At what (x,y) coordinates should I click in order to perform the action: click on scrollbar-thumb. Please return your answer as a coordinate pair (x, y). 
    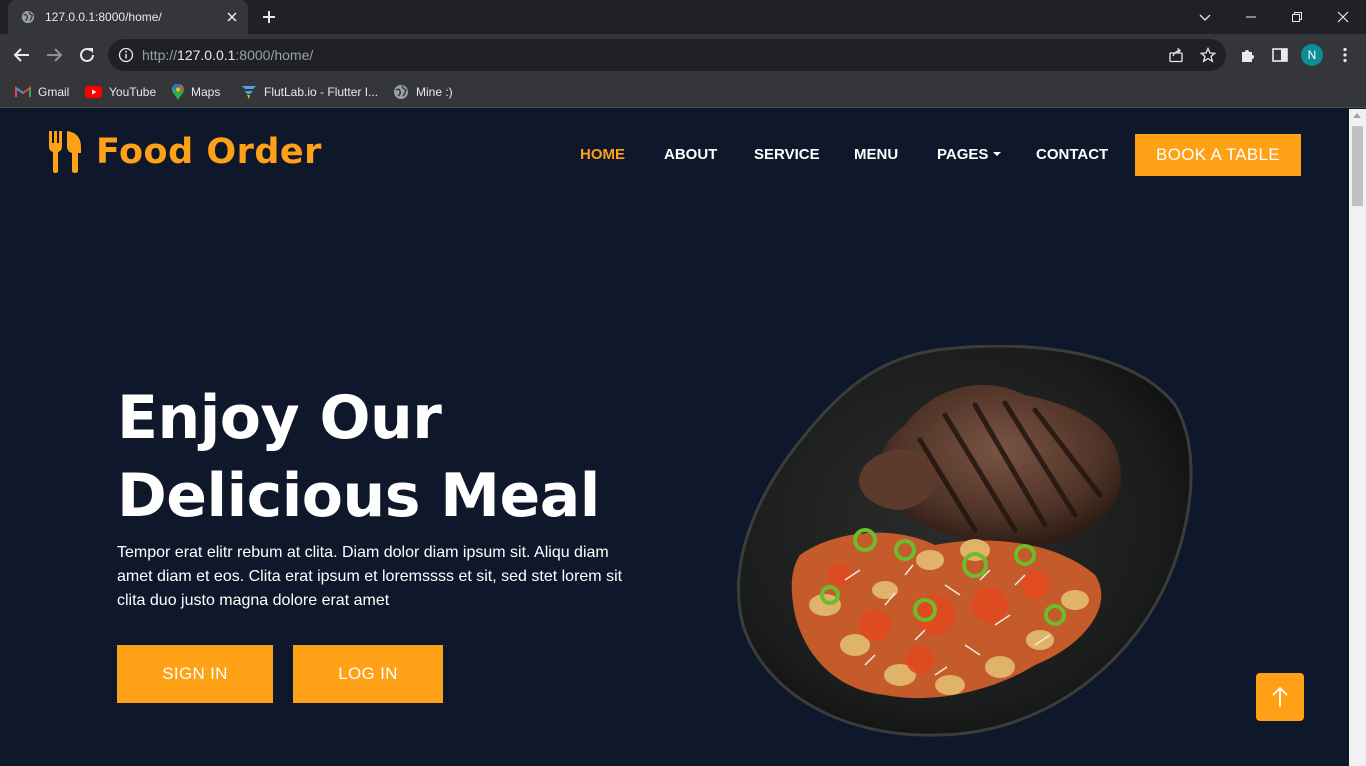
    Looking at the image, I should click on (1357, 166).